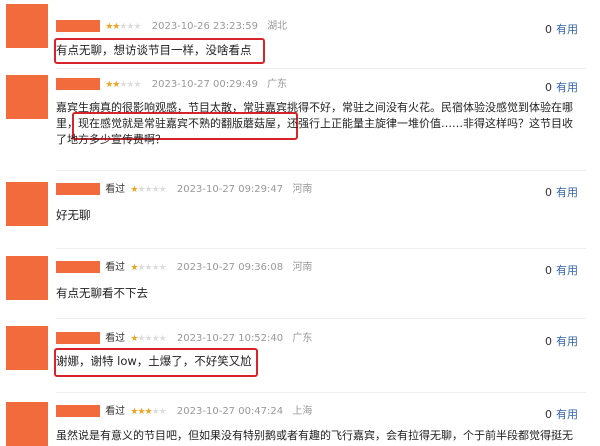  Describe the element at coordinates (204, 26) in the screenshot. I see `comment-time: 2023-10-26 23:23:59` at that location.